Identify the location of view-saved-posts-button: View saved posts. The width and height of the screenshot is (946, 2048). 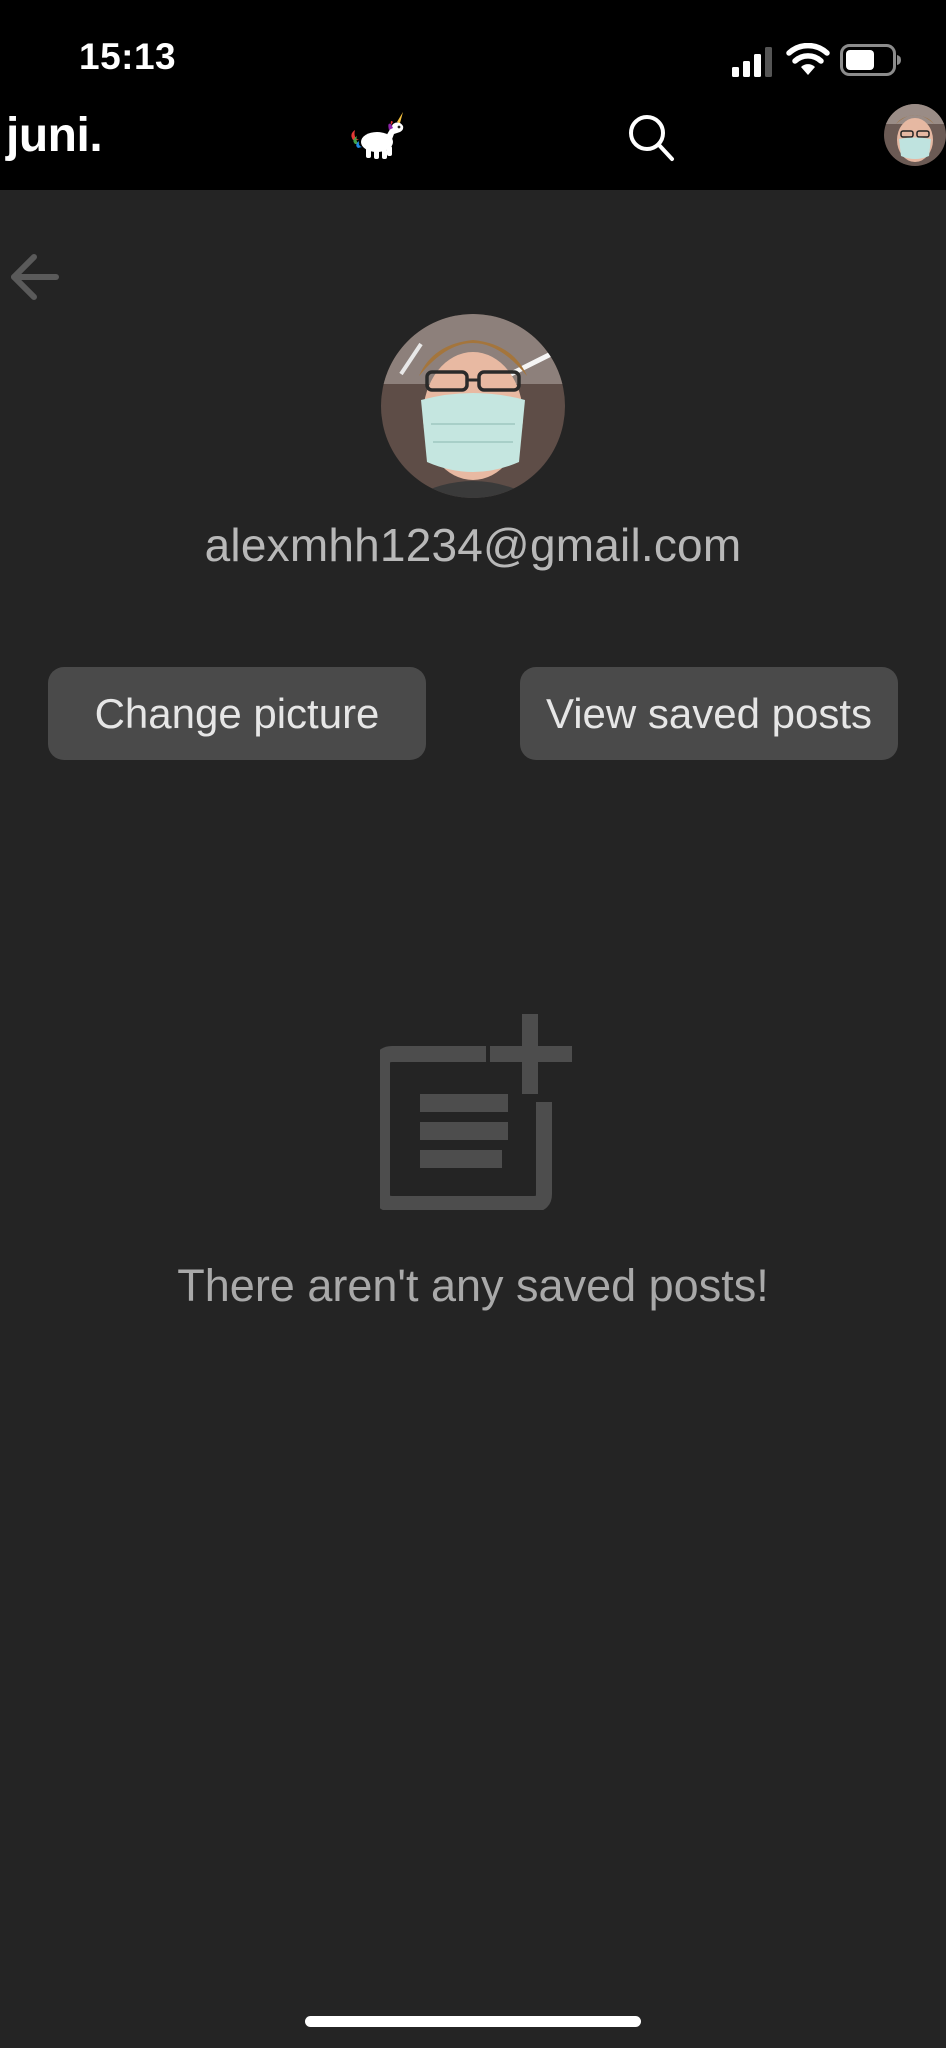
(709, 713).